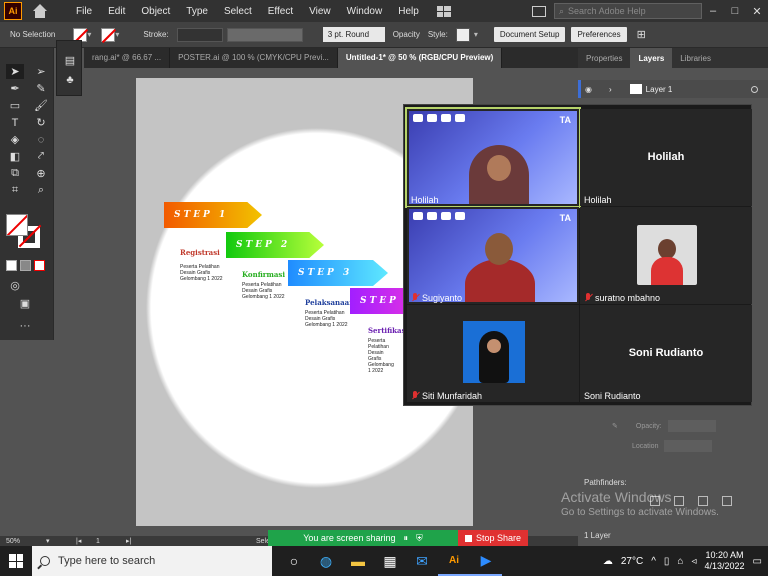 The width and height of the screenshot is (768, 576). Describe the element at coordinates (84, 11) in the screenshot. I see `menu-item-file: File` at that location.